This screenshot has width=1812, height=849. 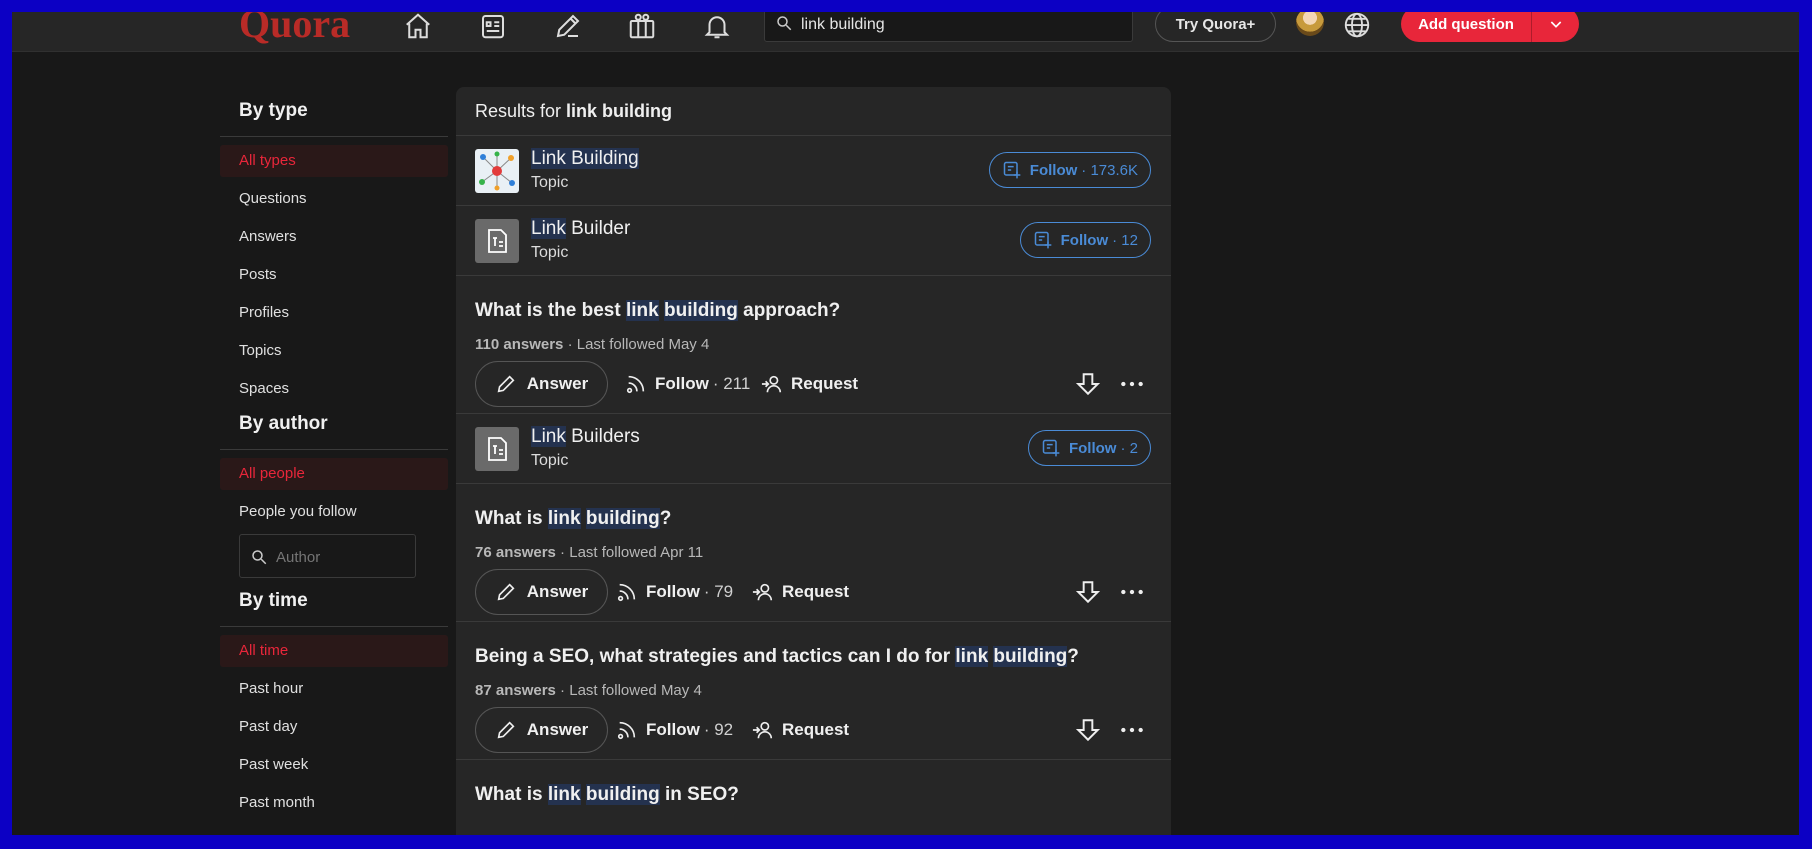 I want to click on results-query: link building, so click(x=619, y=111).